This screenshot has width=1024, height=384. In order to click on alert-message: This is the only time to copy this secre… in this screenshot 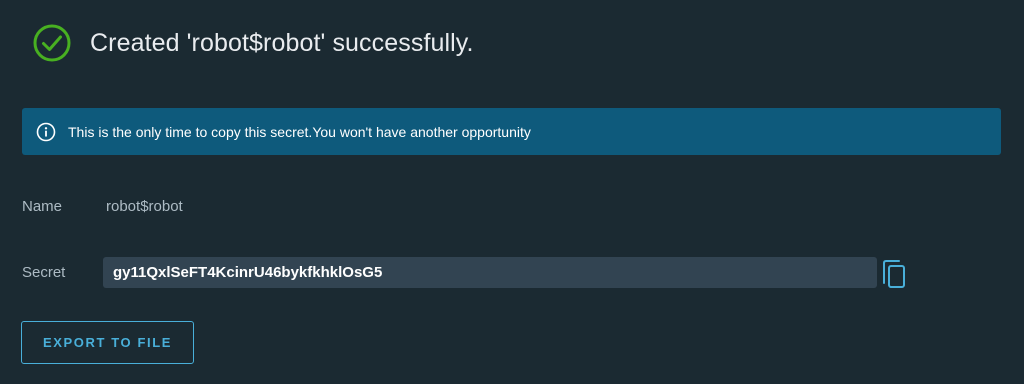, I will do `click(299, 131)`.